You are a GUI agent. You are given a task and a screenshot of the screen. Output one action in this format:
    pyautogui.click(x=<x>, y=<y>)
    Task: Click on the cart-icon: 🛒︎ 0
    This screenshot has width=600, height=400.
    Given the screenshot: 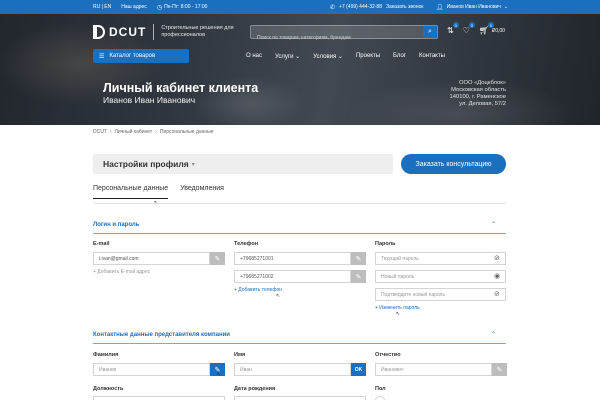 What is the action you would take?
    pyautogui.click(x=487, y=28)
    